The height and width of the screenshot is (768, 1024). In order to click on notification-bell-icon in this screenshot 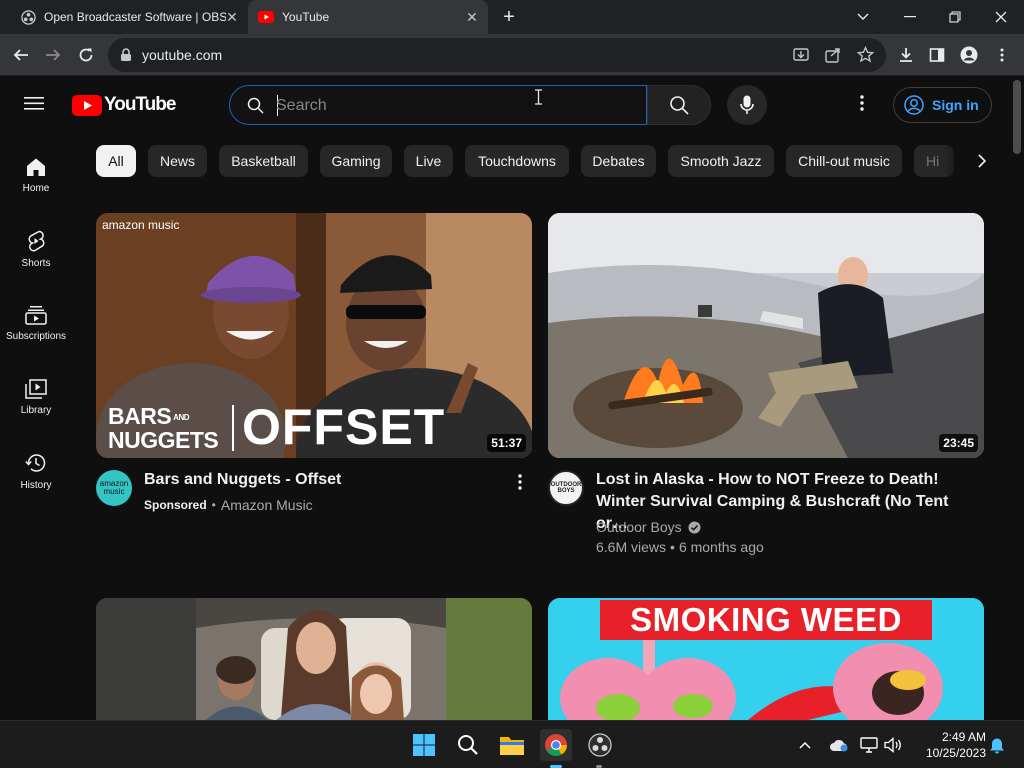, I will do `click(997, 745)`.